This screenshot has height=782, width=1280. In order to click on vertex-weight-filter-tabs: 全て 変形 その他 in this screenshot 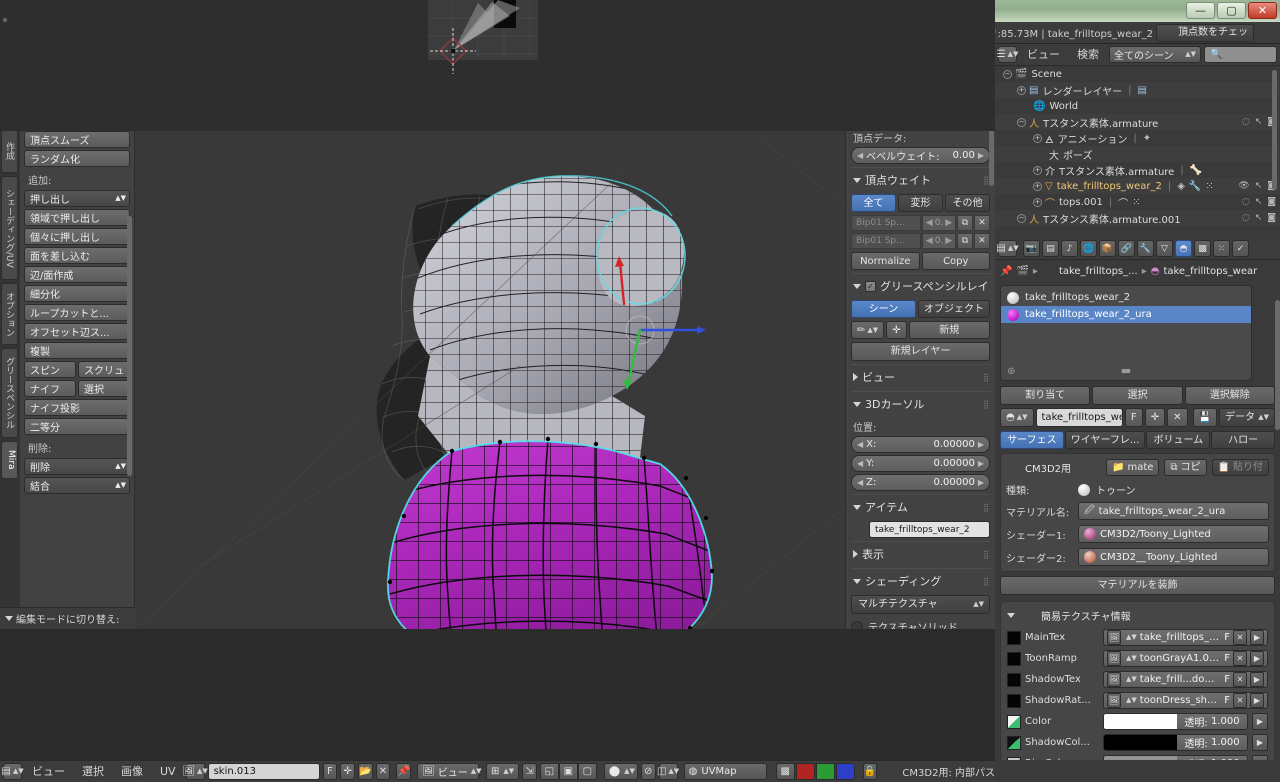, I will do `click(920, 203)`.